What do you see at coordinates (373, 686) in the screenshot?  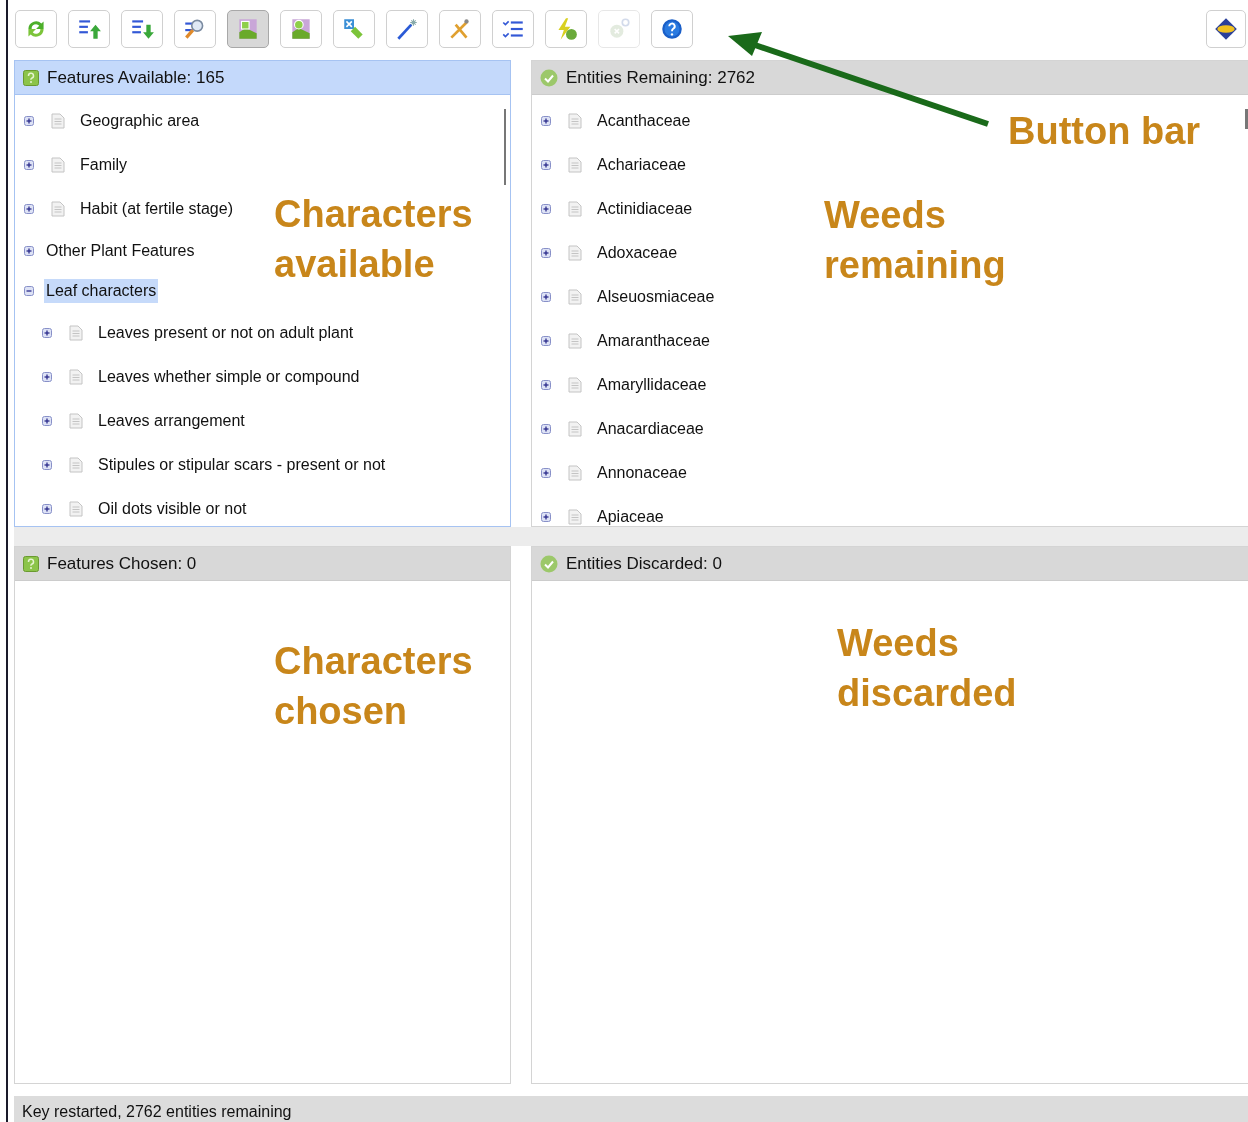 I see `annotation-label: Characters chosen` at bounding box center [373, 686].